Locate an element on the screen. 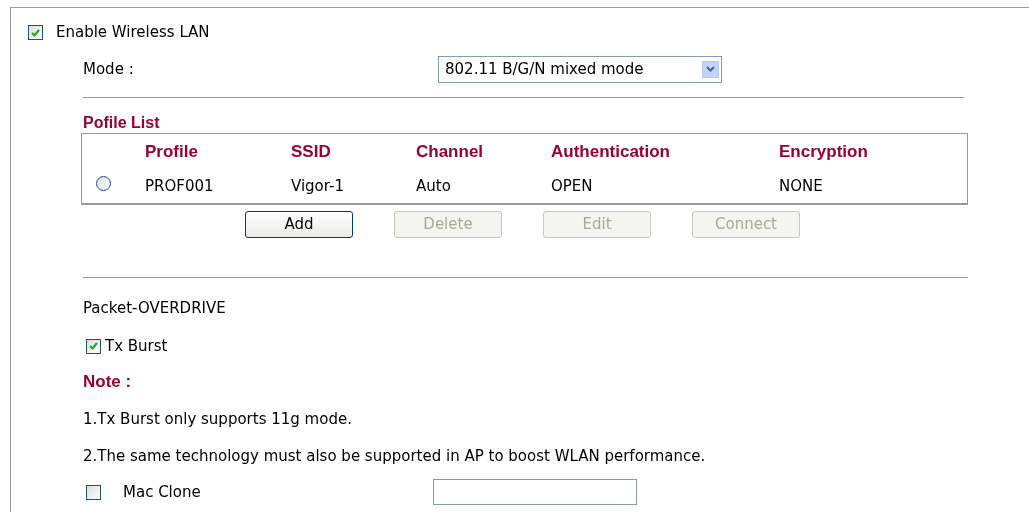 The image size is (1029, 512). tx-burst-label: Tx Burst is located at coordinates (136, 346).